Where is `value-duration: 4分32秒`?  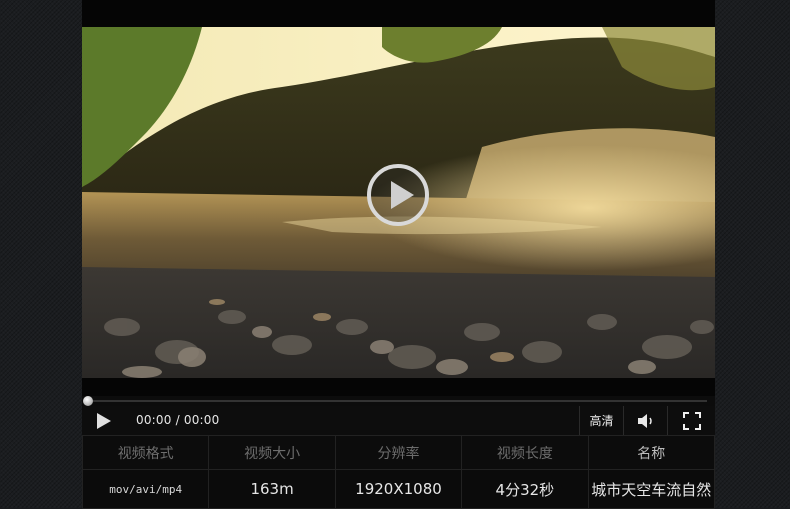
value-duration: 4分32秒 is located at coordinates (525, 489).